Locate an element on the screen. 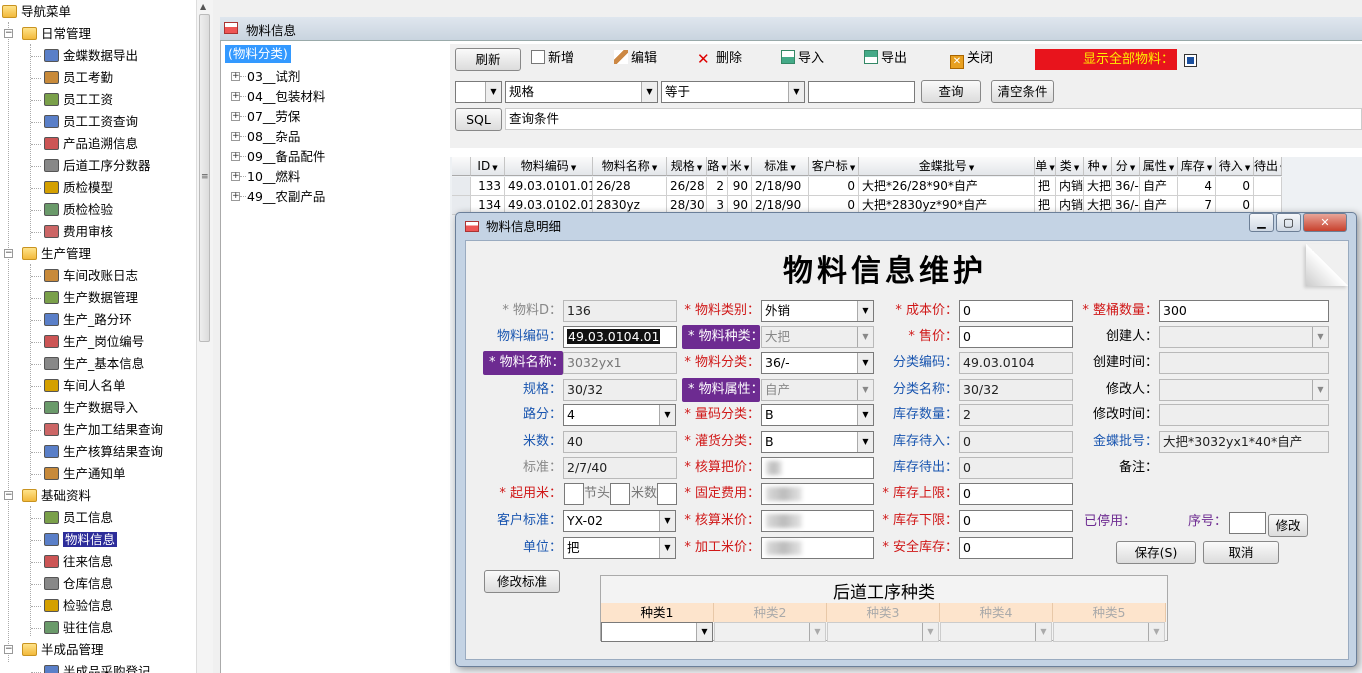 This screenshot has width=1362, height=673. cost-price-input: 0 is located at coordinates (1016, 311).